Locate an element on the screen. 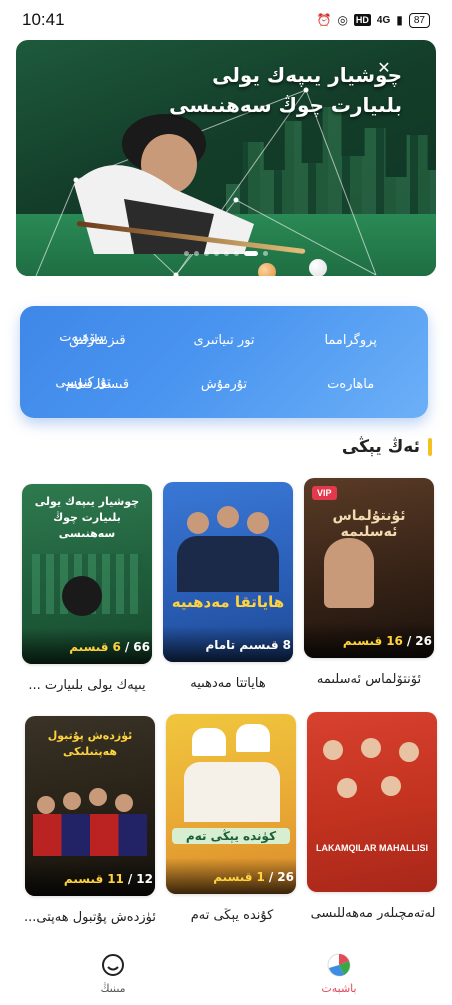 This screenshot has height=1005, width=452. card-group-photo is located at coordinates (228, 547).